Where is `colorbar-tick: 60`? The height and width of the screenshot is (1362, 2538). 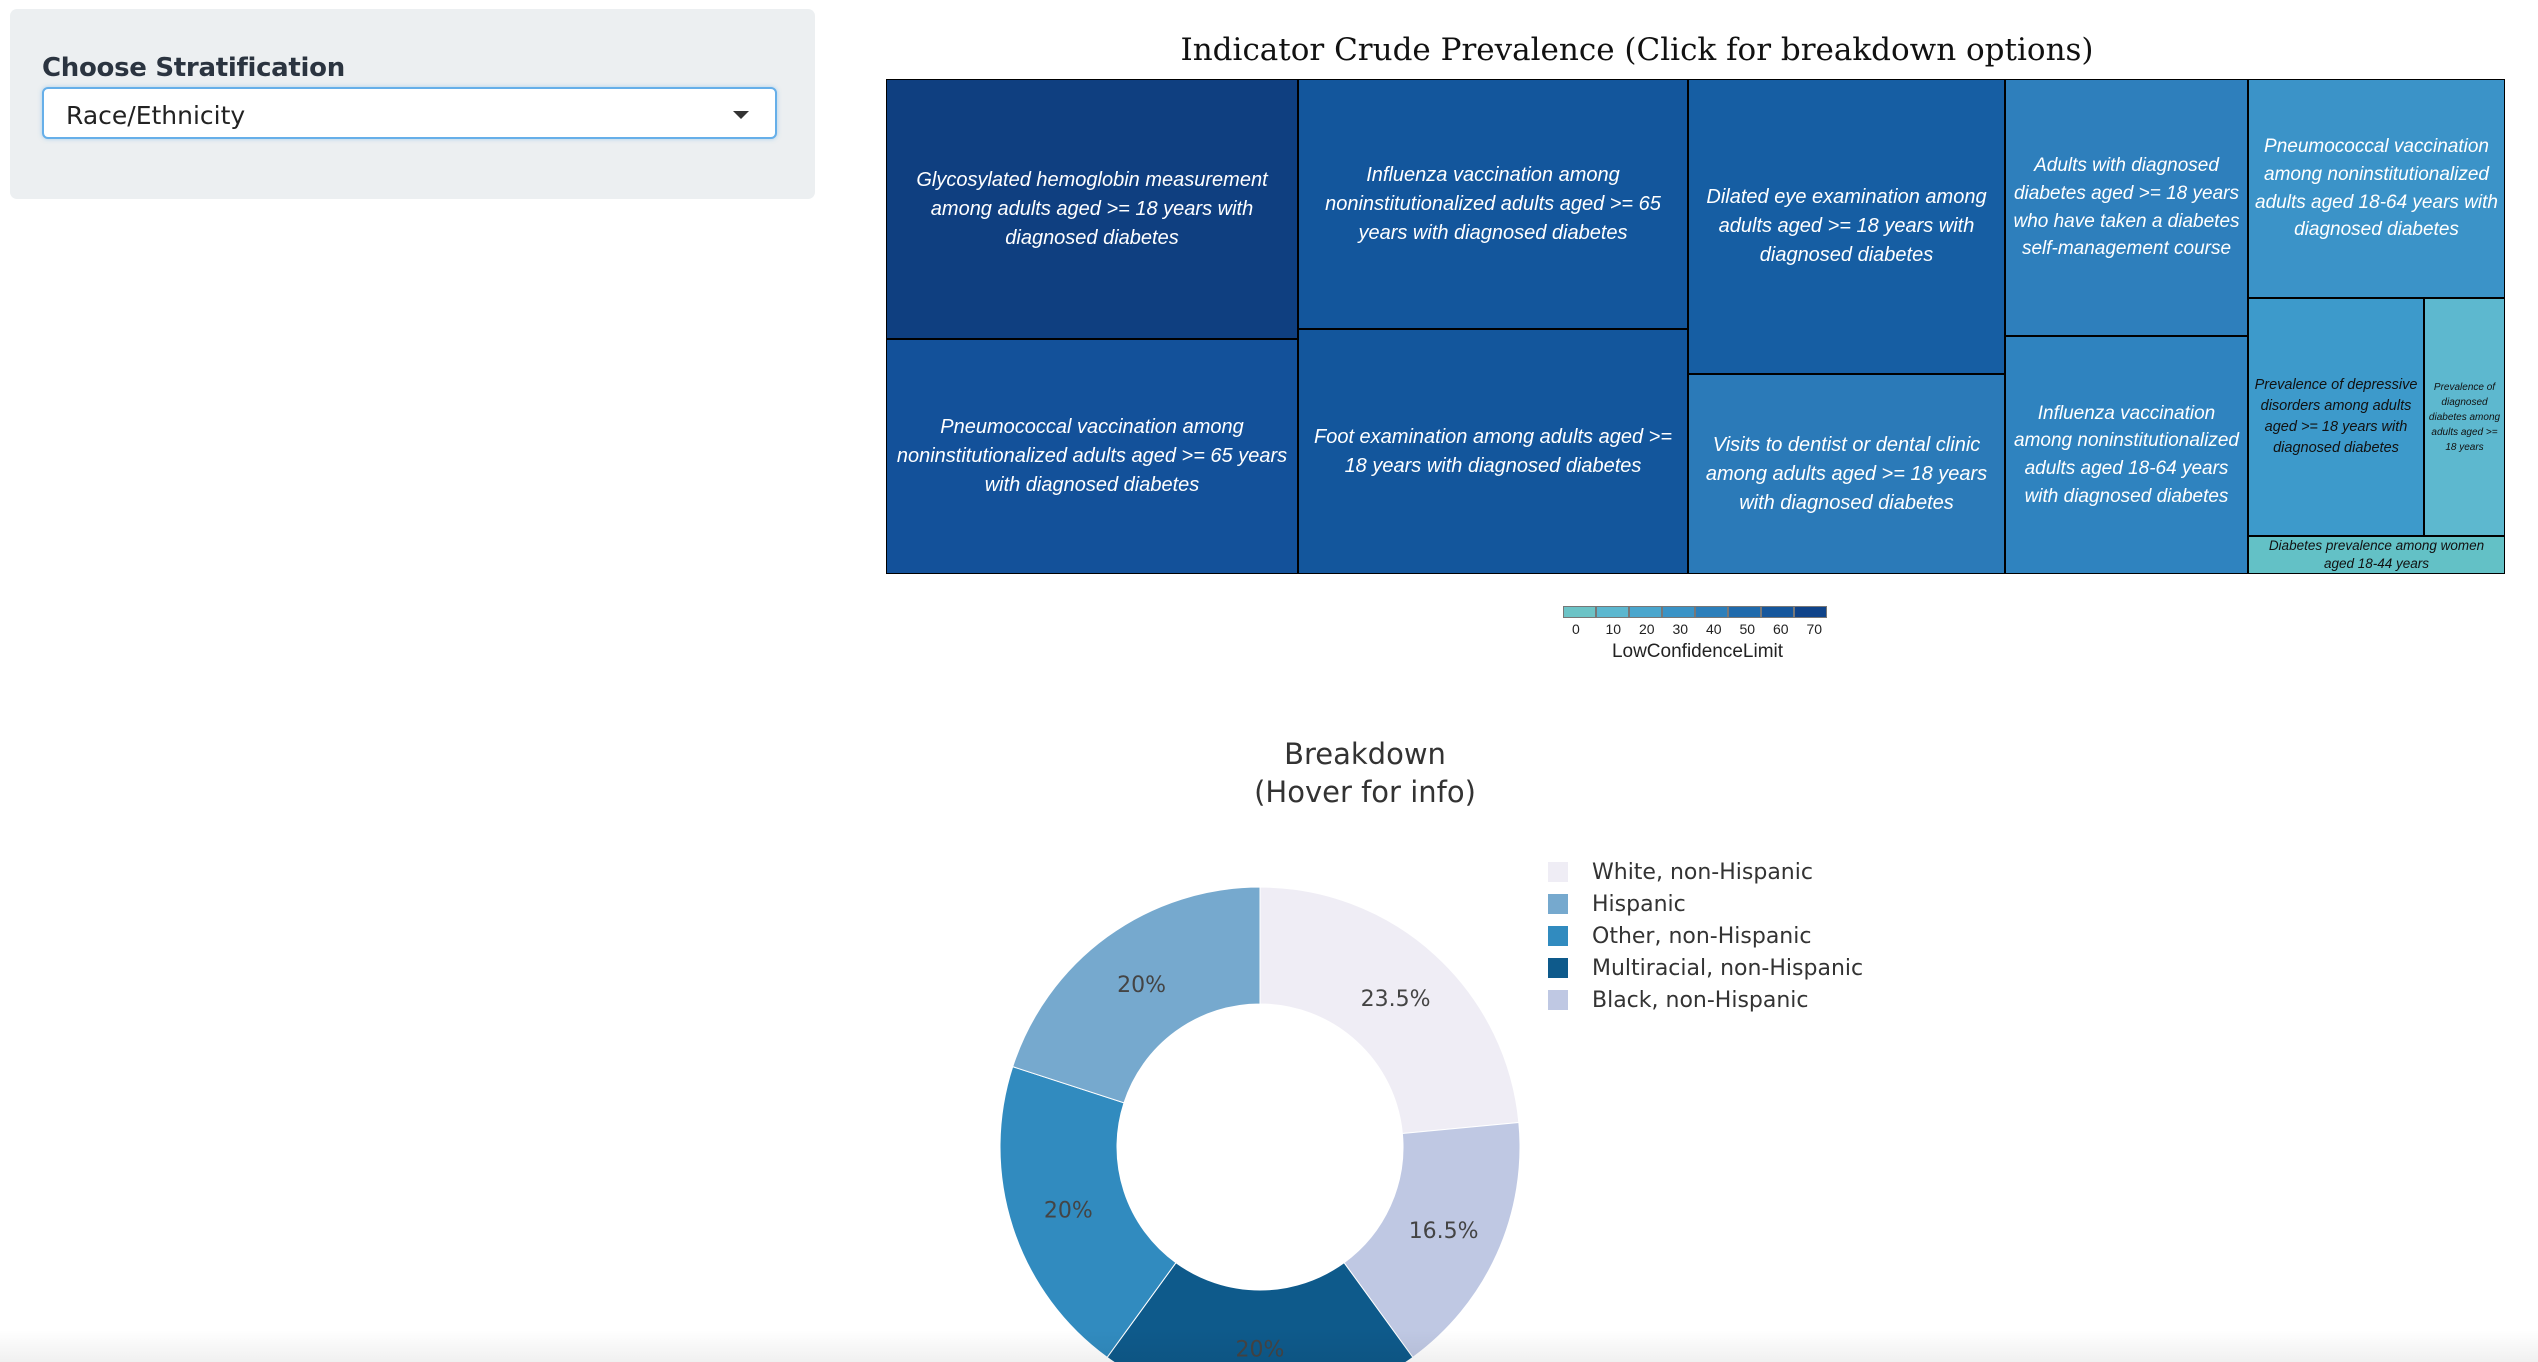
colorbar-tick: 60 is located at coordinates (1781, 629).